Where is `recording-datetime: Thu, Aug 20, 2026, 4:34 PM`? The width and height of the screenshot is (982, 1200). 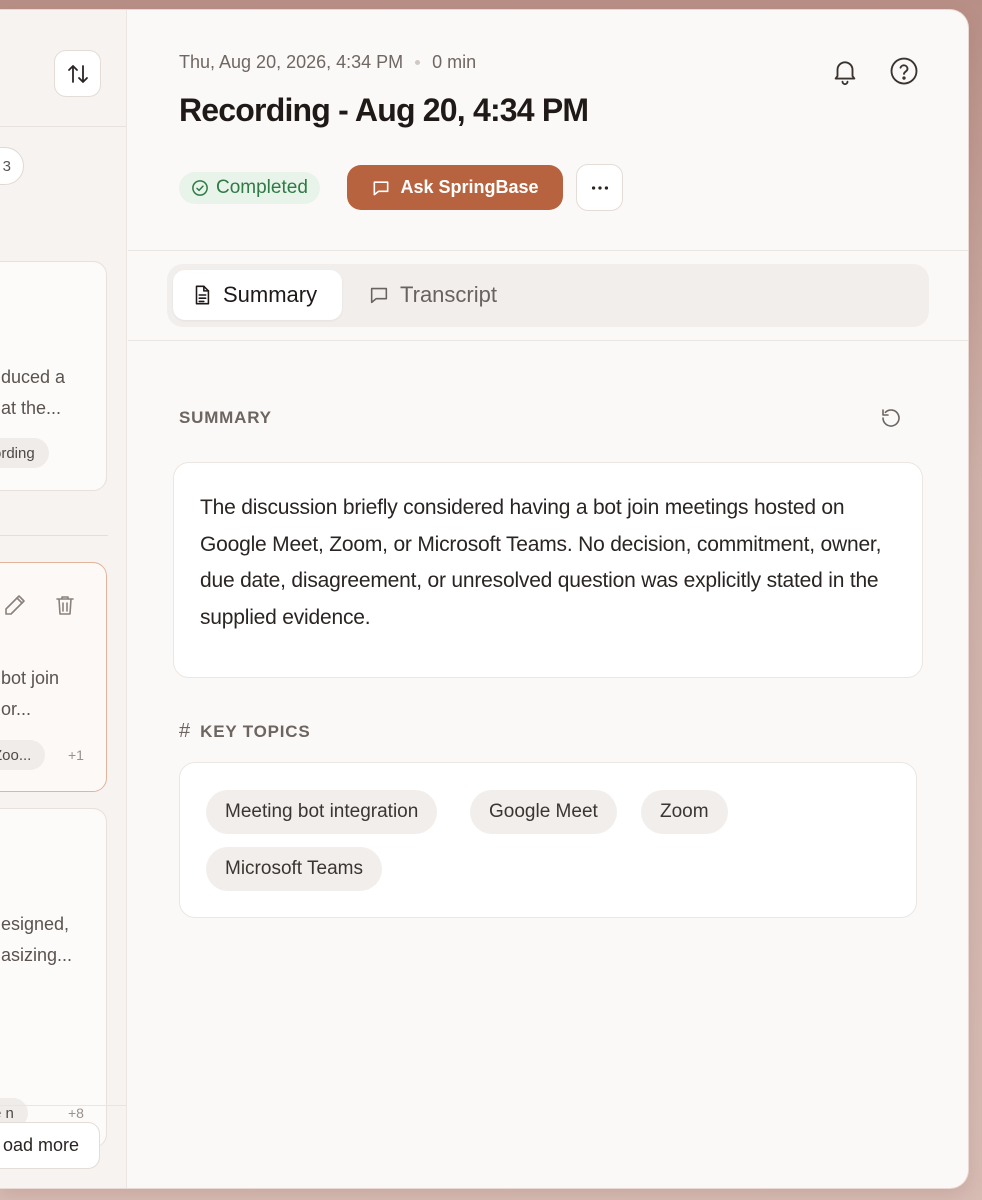
recording-datetime: Thu, Aug 20, 2026, 4:34 PM is located at coordinates (291, 62).